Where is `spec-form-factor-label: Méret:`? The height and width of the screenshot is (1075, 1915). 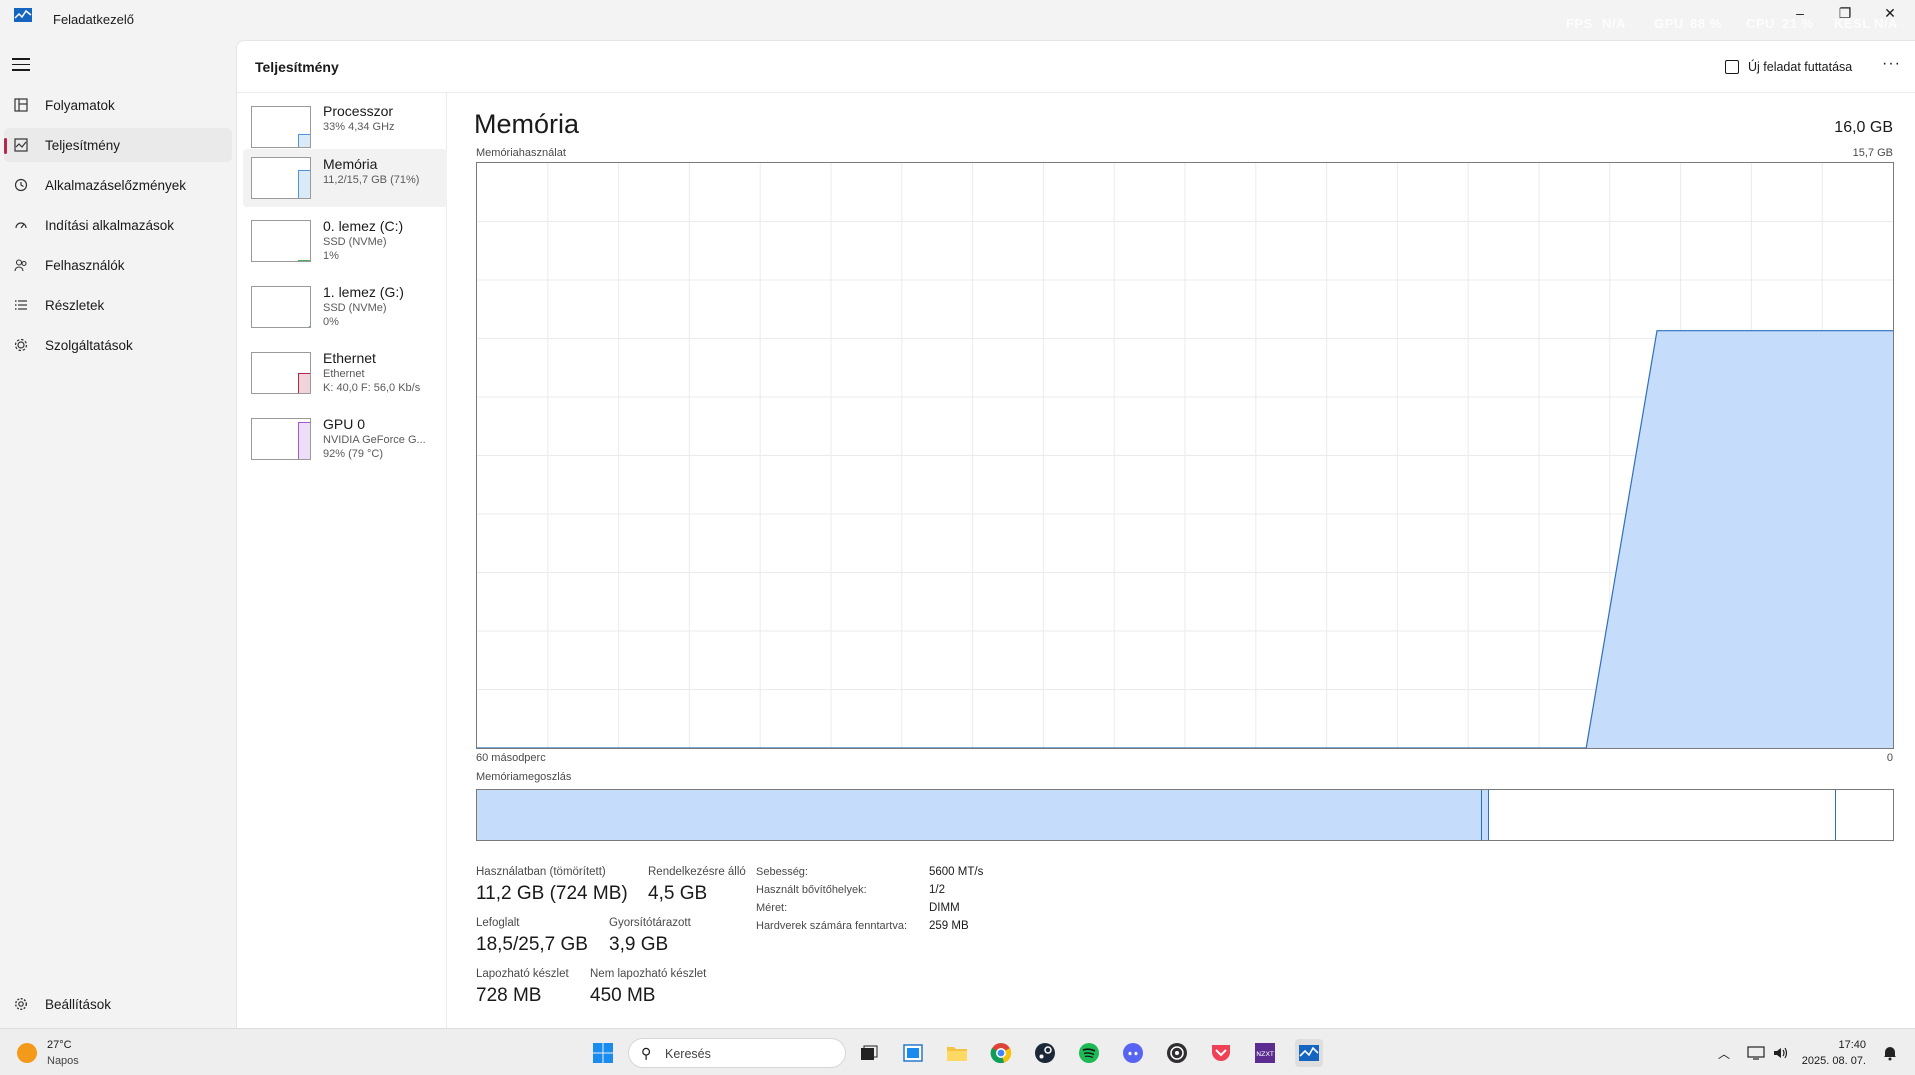 spec-form-factor-label: Méret: is located at coordinates (772, 908).